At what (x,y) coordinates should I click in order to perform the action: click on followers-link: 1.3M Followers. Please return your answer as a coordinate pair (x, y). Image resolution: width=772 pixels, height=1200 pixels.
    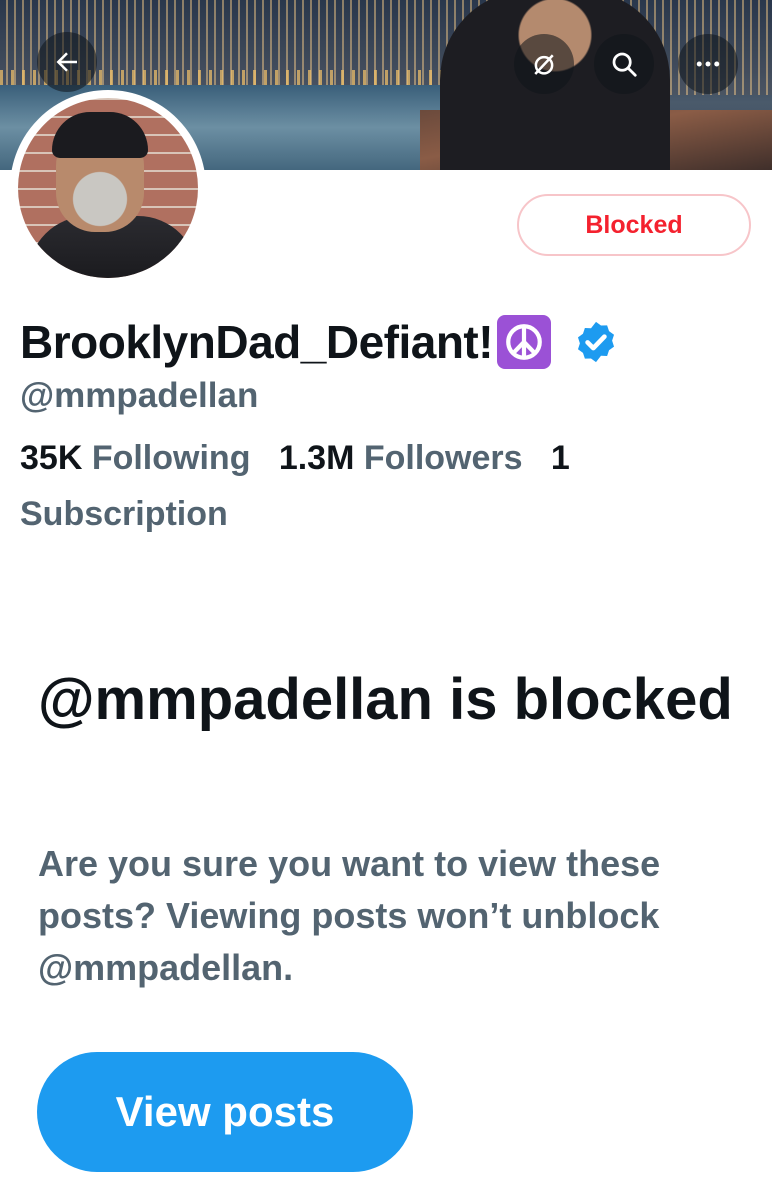
    Looking at the image, I should click on (401, 458).